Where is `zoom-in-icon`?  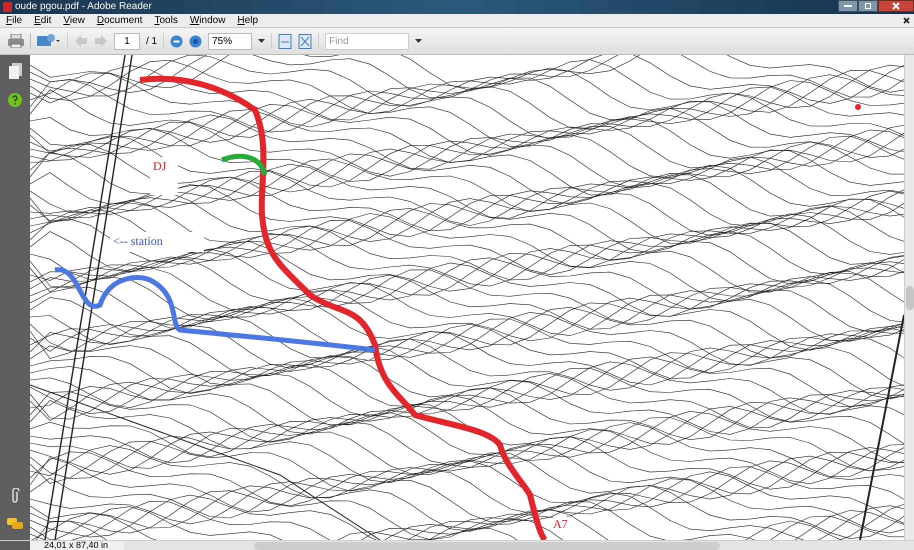 zoom-in-icon is located at coordinates (195, 41).